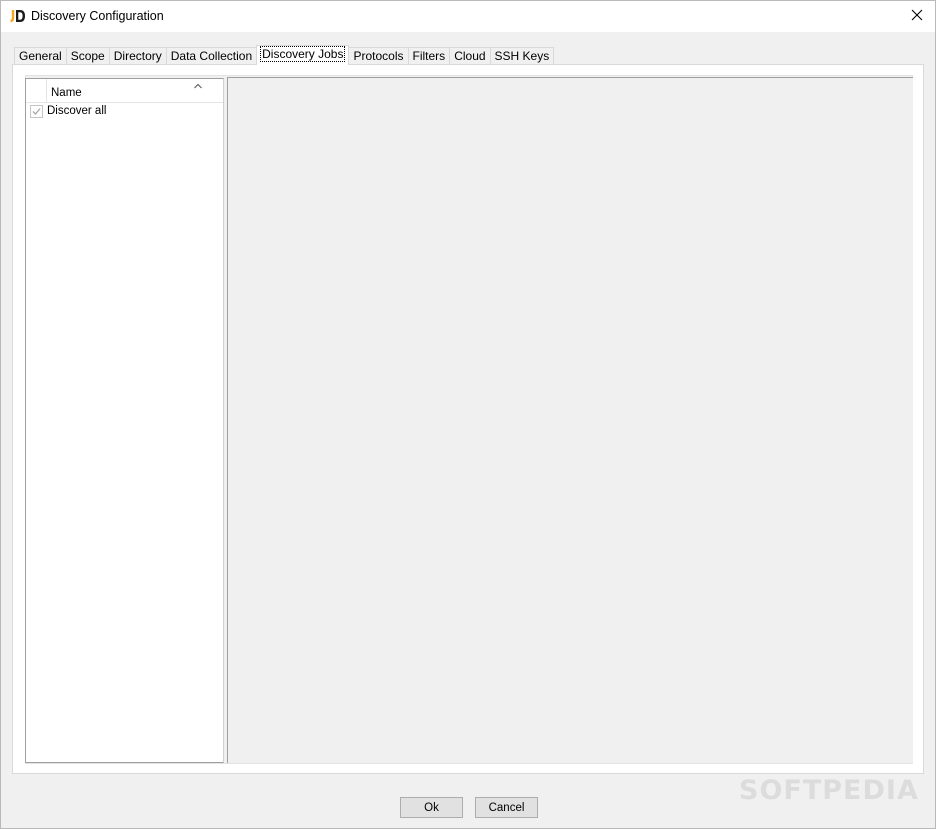  What do you see at coordinates (431, 807) in the screenshot?
I see `ok-button: Ok` at bounding box center [431, 807].